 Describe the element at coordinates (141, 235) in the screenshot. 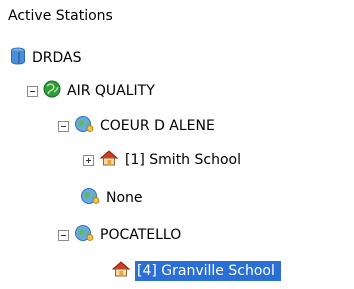

I see `tree-node-label: POCATELLO` at that location.